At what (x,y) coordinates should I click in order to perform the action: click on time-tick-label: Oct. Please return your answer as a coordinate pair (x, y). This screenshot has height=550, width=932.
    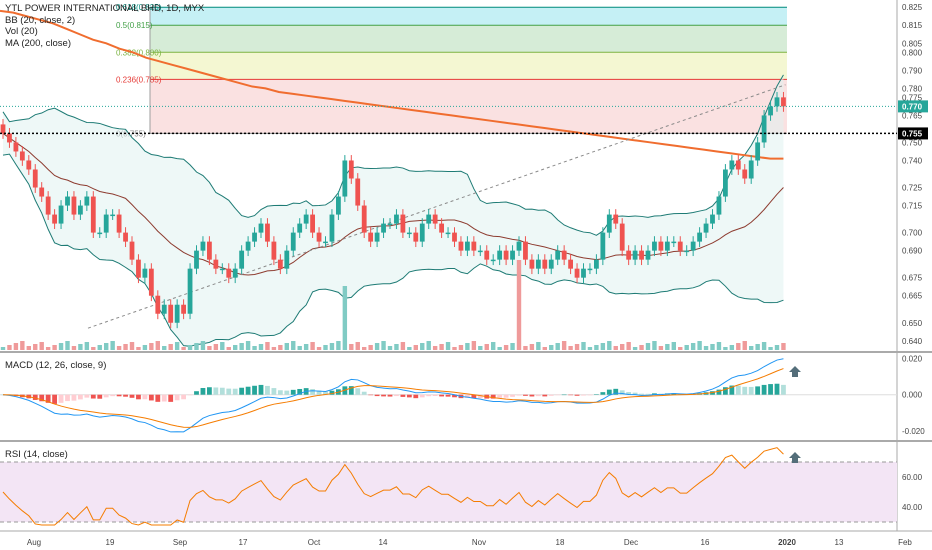
    Looking at the image, I should click on (314, 542).